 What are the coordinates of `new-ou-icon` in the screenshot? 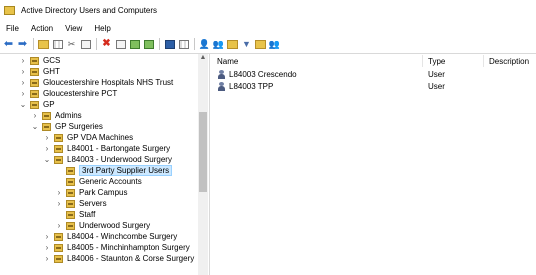 It's located at (232, 44).